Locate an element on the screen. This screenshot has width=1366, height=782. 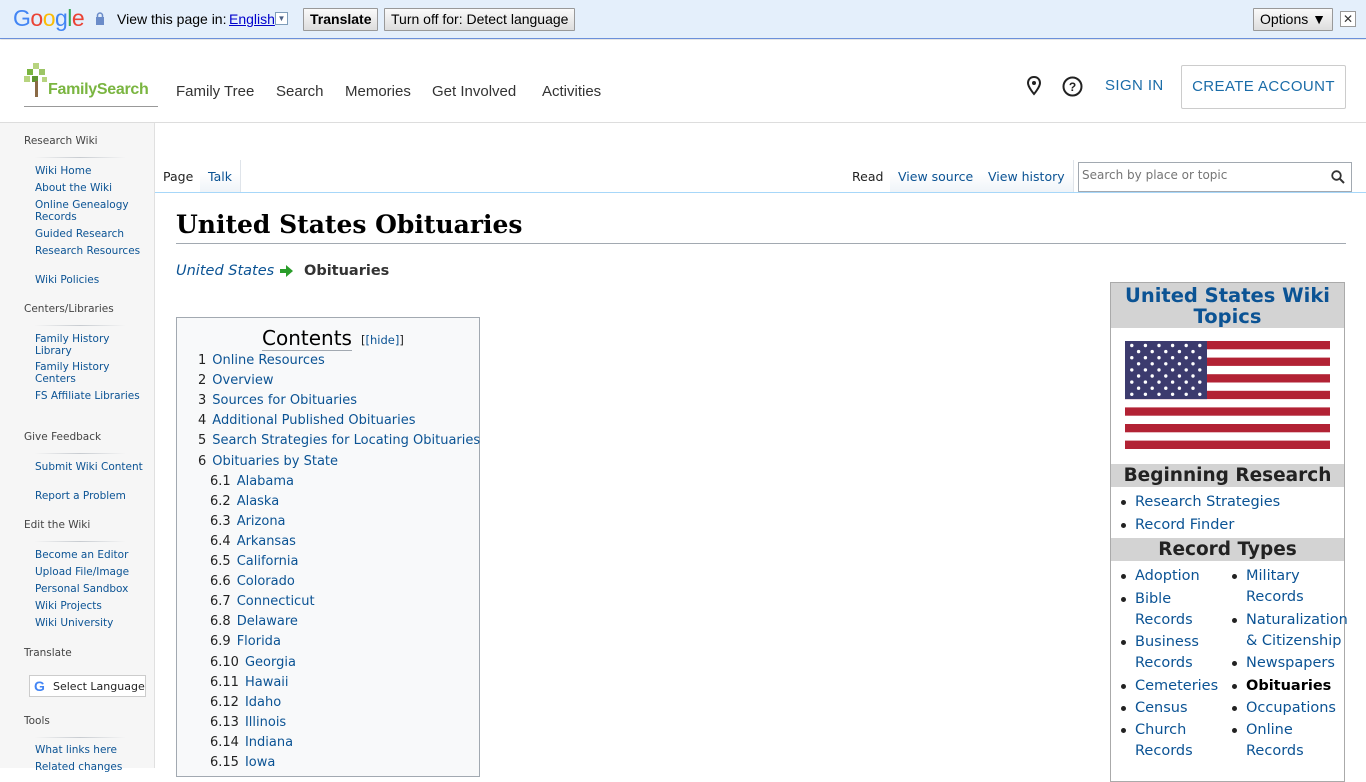
options-button: Options ▼ is located at coordinates (1293, 19).